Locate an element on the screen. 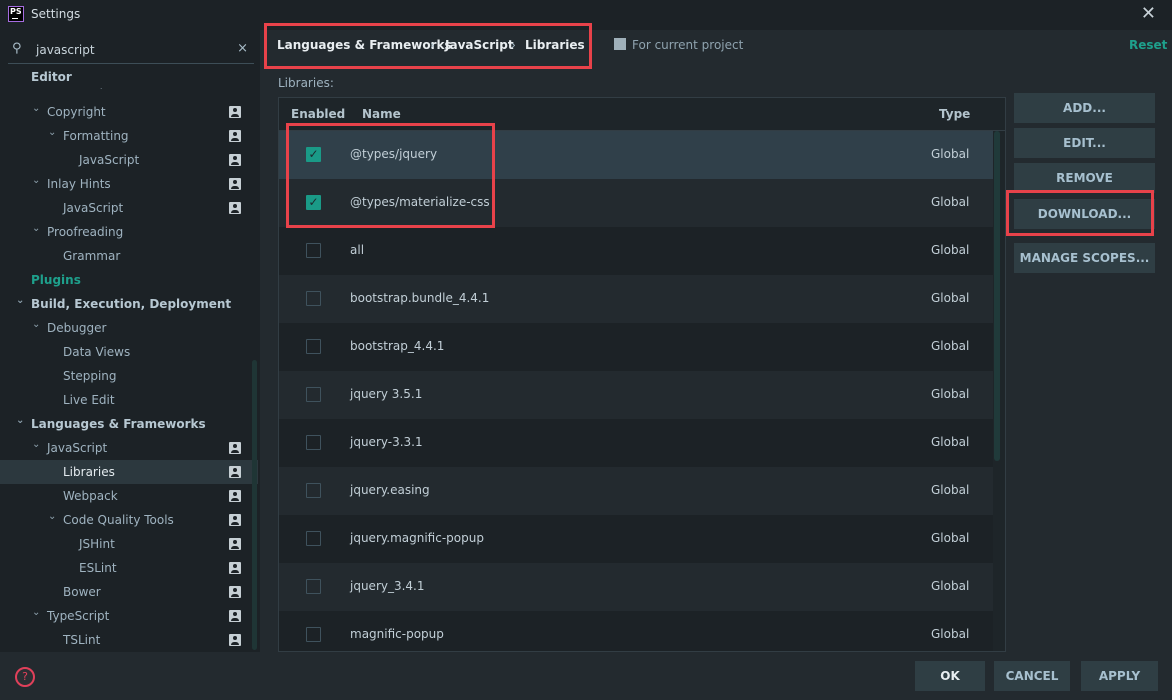 The image size is (1172, 700). tree-item-label: TypeScript is located at coordinates (78, 616).